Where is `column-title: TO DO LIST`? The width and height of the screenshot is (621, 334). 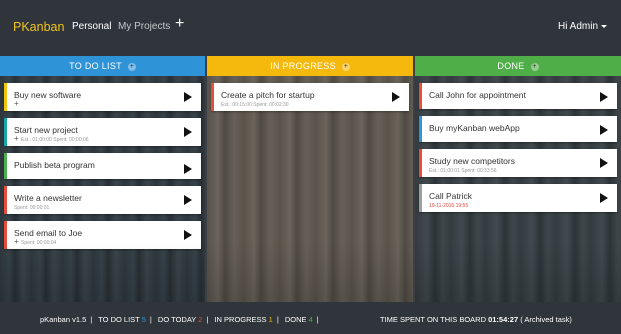 column-title: TO DO LIST is located at coordinates (95, 66).